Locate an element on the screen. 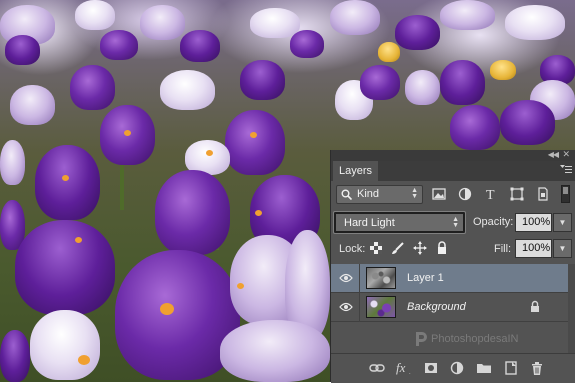 Image resolution: width=575 pixels, height=383 pixels. watermark-logo-icon is located at coordinates (421, 339).